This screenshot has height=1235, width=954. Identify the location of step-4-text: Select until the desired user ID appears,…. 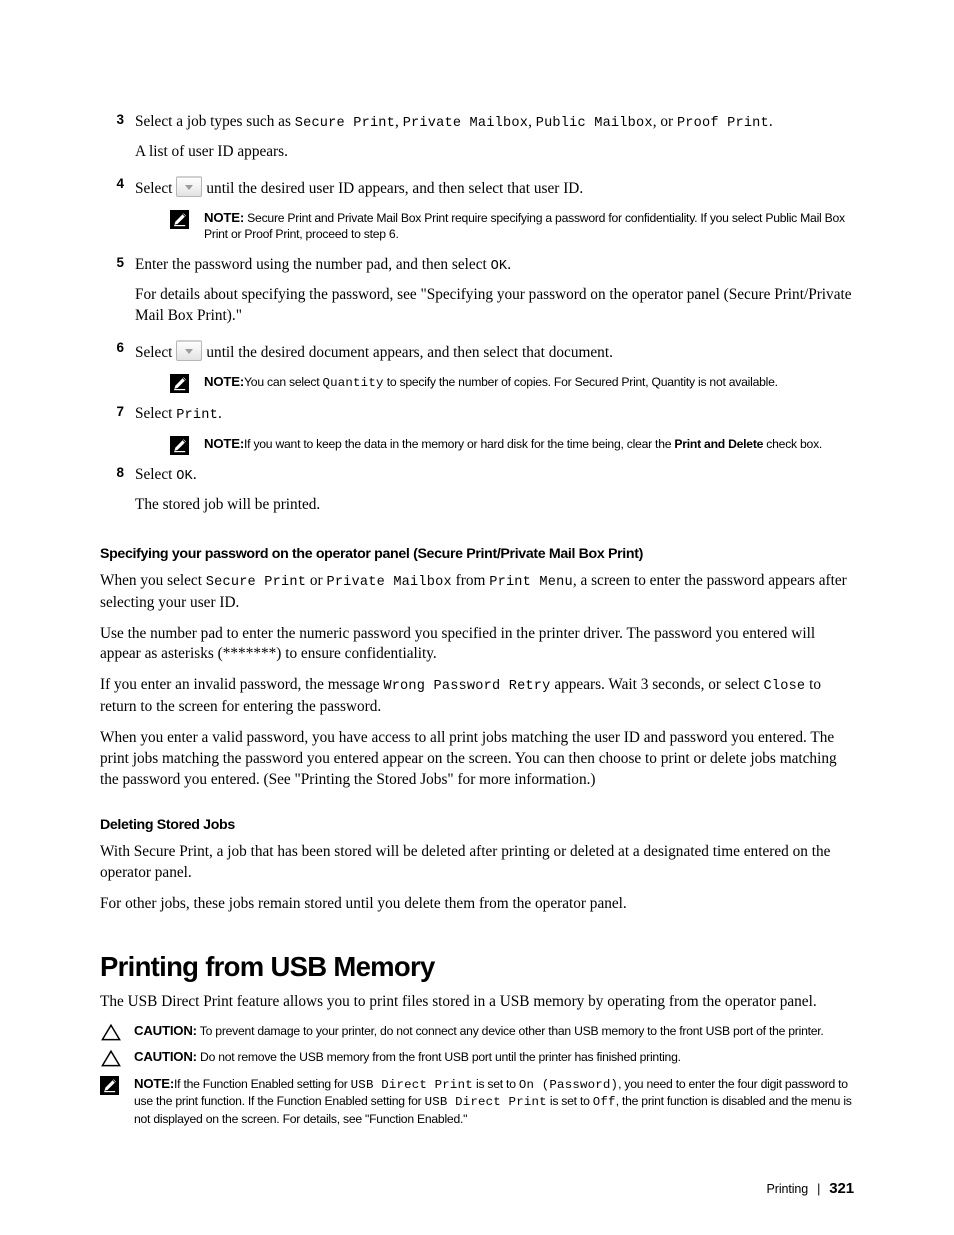
(493, 187).